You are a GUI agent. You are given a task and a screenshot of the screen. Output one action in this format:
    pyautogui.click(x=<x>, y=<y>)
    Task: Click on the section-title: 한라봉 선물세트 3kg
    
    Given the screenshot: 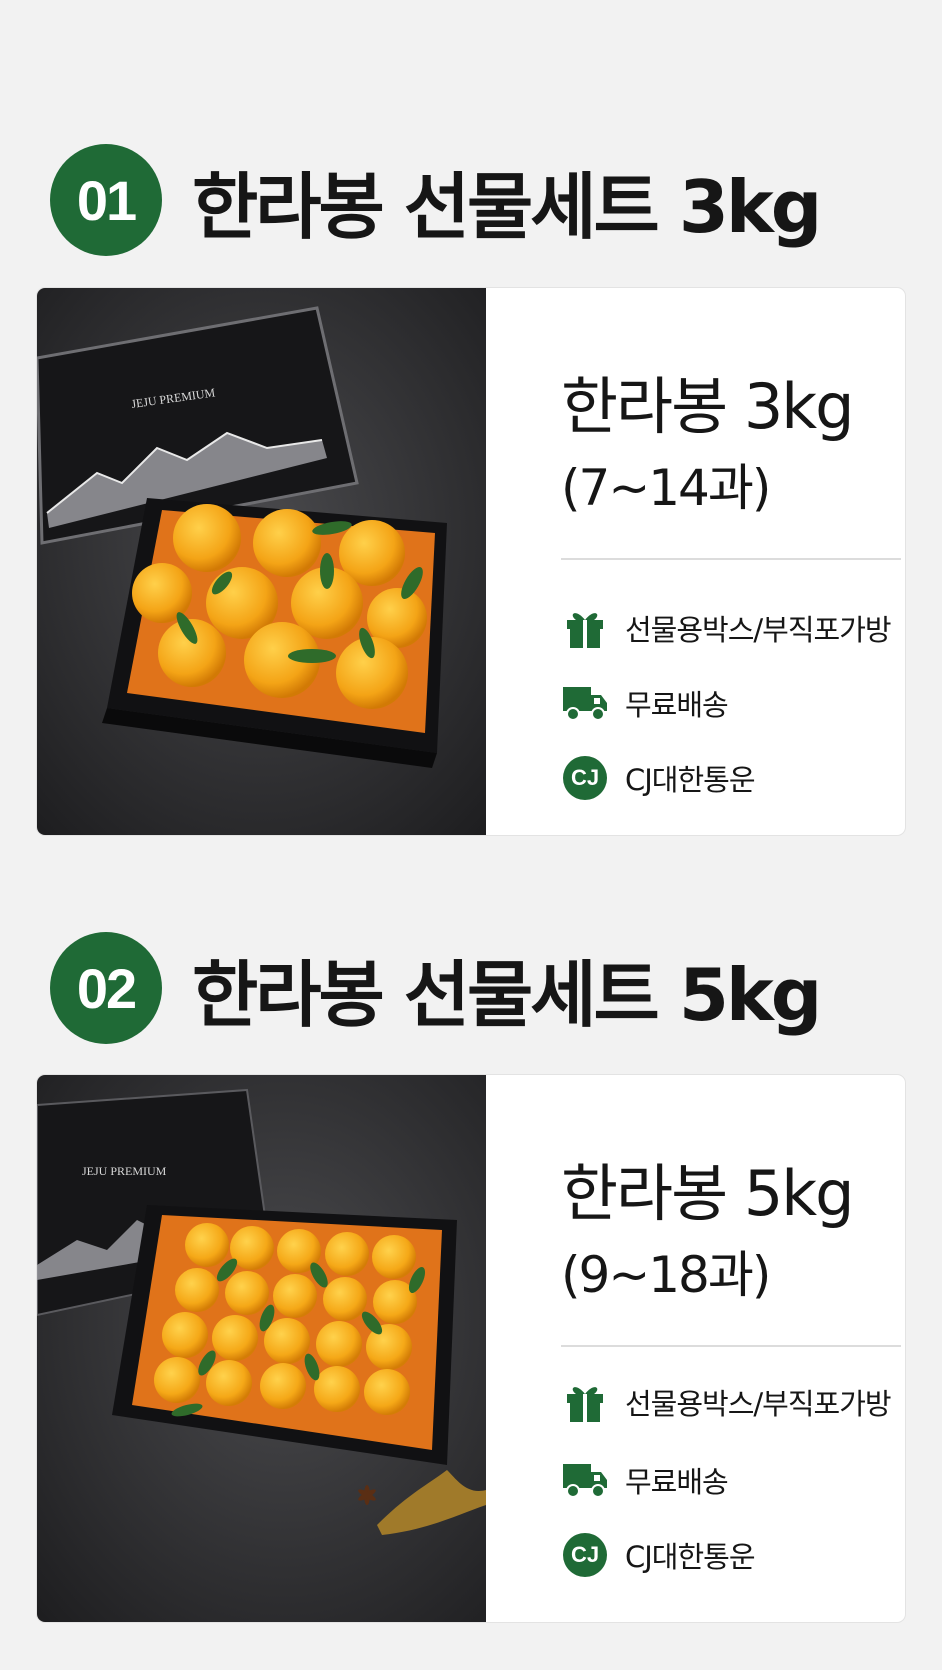 What is the action you would take?
    pyautogui.click(x=507, y=206)
    